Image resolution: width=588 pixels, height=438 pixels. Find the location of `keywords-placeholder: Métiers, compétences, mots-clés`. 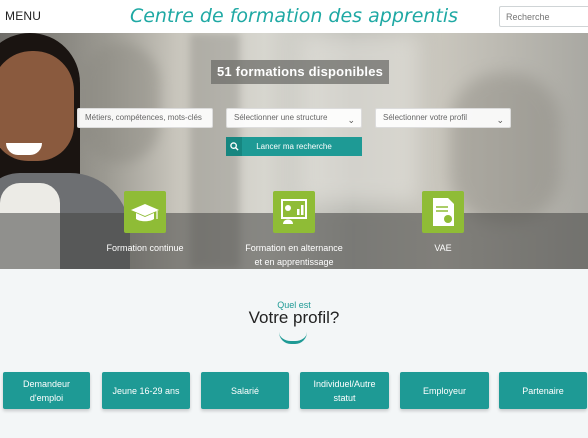

keywords-placeholder: Métiers, compétences, mots-clés is located at coordinates (143, 117).